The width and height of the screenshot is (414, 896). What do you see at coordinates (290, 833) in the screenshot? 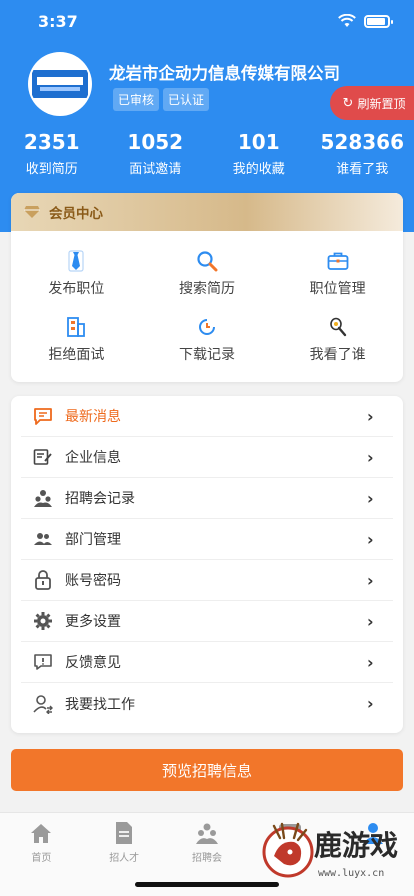
I see `chat-icon` at bounding box center [290, 833].